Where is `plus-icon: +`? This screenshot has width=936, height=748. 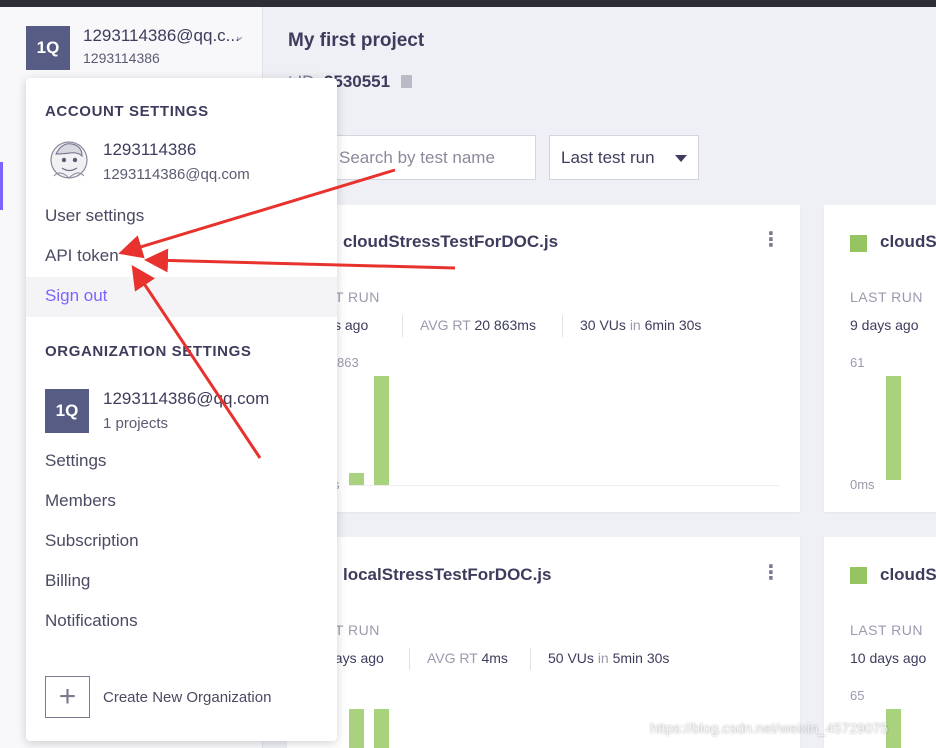
plus-icon: + is located at coordinates (67, 697).